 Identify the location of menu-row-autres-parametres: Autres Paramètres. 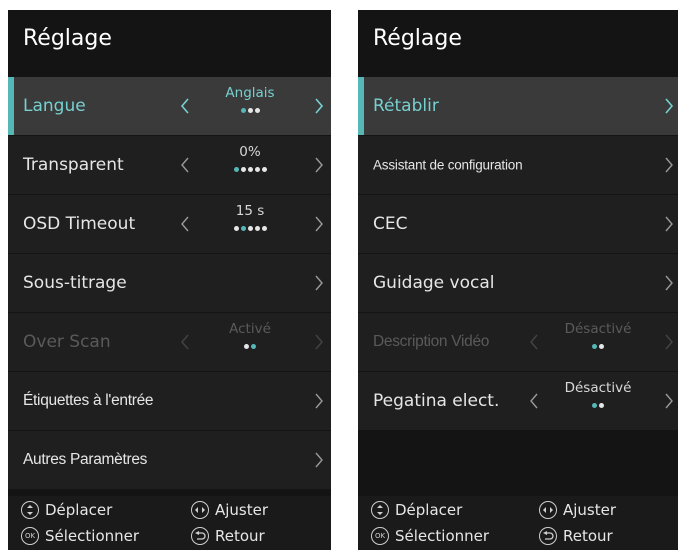
(169, 460).